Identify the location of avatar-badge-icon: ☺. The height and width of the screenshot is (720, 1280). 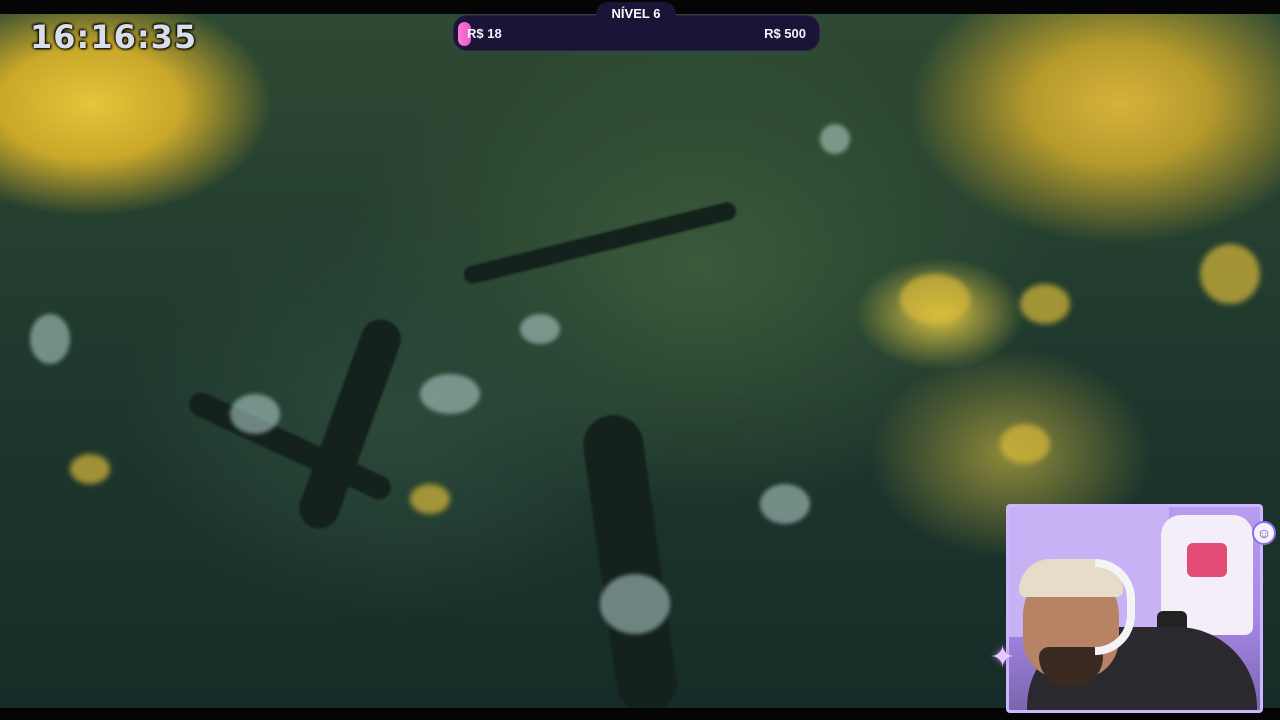
(1264, 533).